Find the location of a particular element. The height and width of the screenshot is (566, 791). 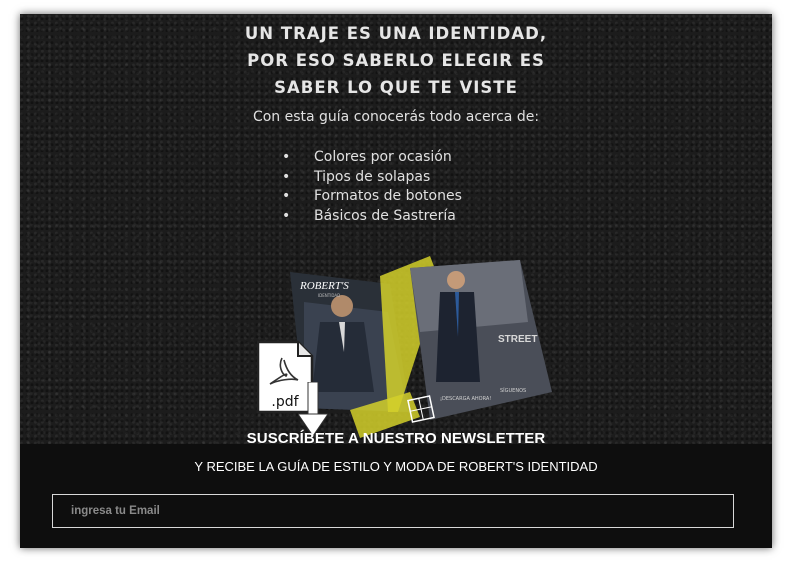

email-input is located at coordinates (393, 511).